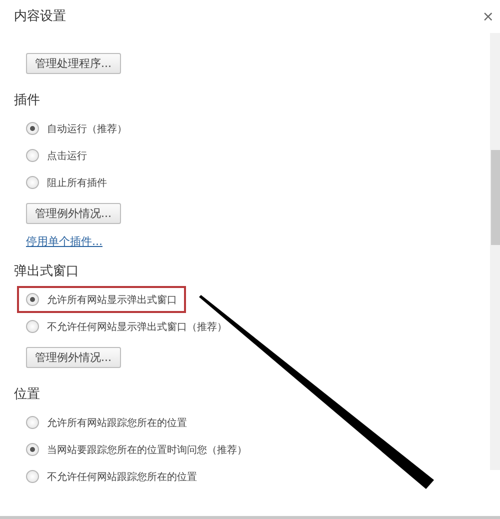 This screenshot has width=500, height=519. What do you see at coordinates (27, 395) in the screenshot?
I see `section-heading: 位置` at bounding box center [27, 395].